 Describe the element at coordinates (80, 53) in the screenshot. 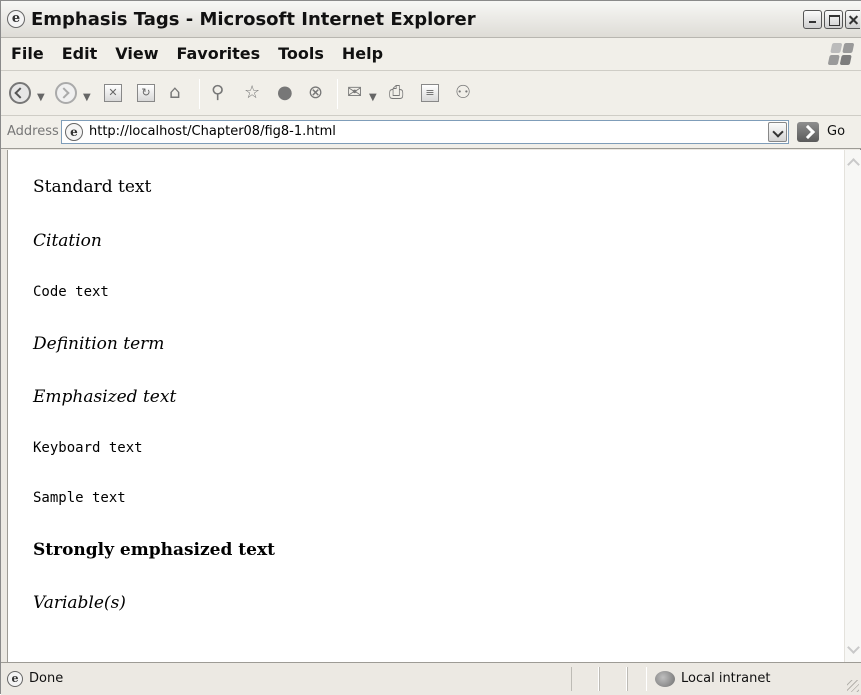

I see `menu-edit: Edit` at that location.